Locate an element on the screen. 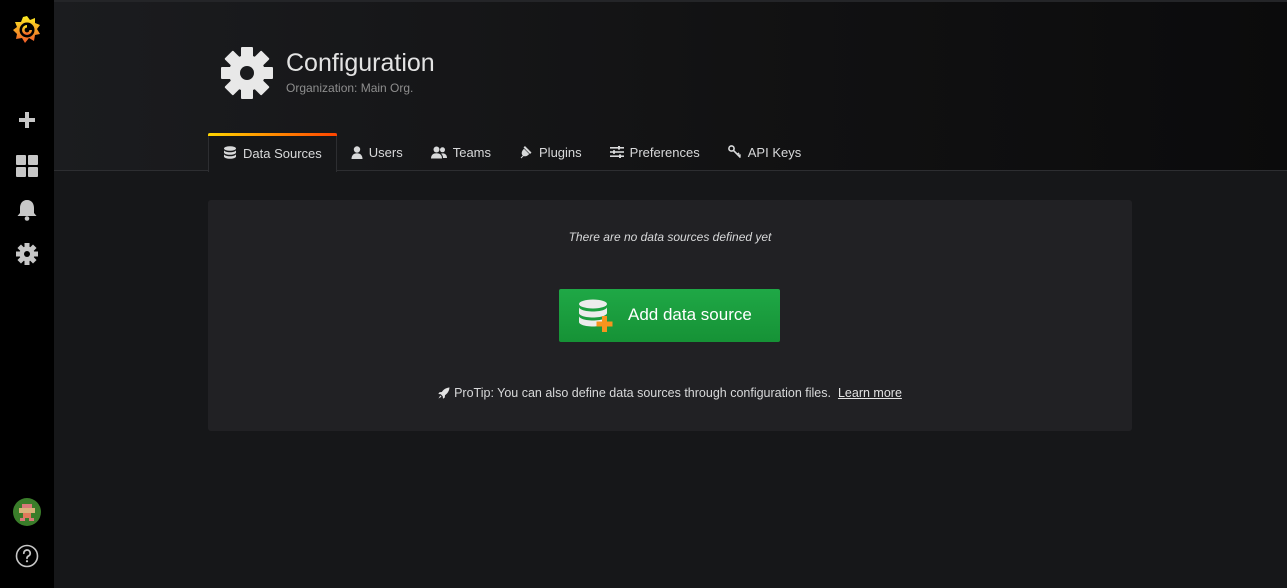 Image resolution: width=1287 pixels, height=588 pixels. tab-label: Plugins is located at coordinates (560, 152).